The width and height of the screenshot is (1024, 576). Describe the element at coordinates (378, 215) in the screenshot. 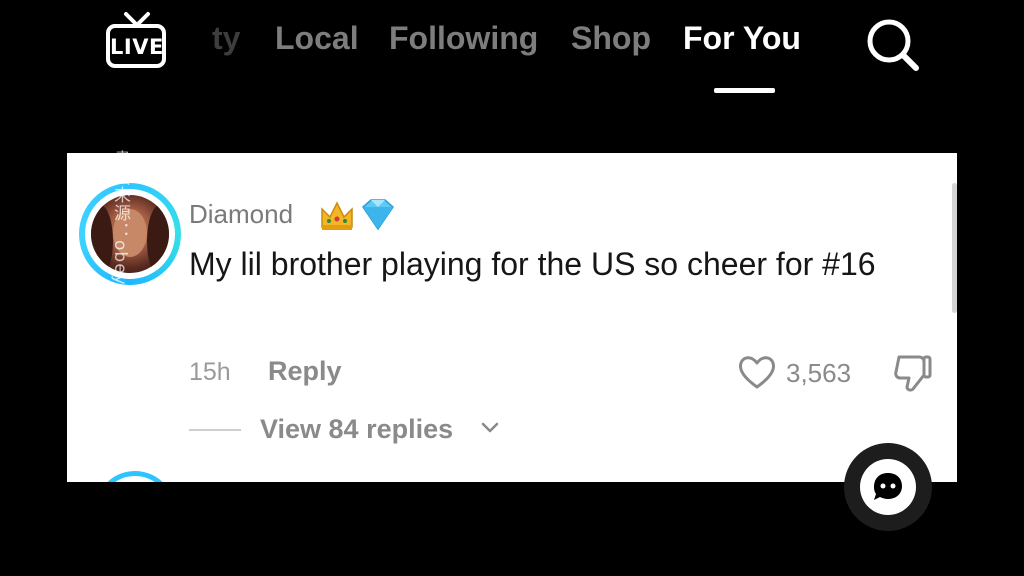

I see `diamond-icon` at that location.